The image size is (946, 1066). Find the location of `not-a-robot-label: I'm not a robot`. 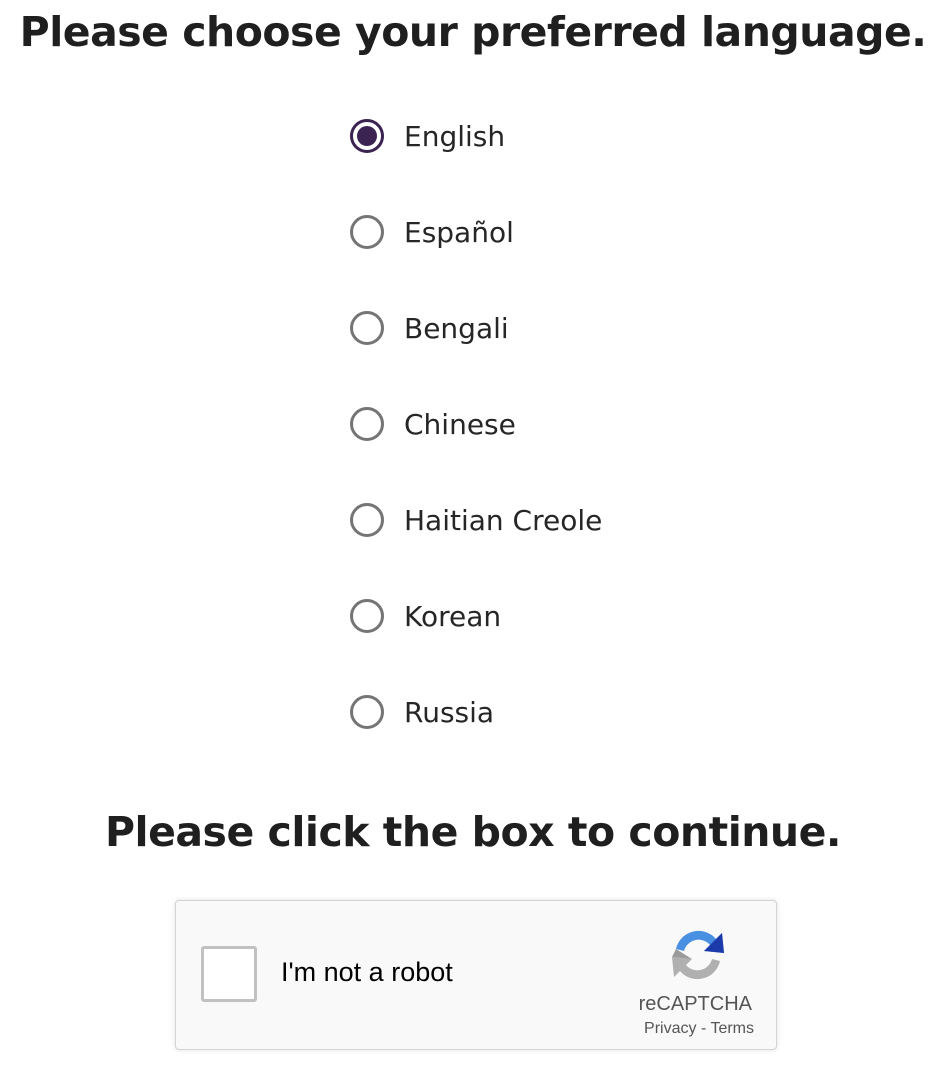

not-a-robot-label: I'm not a robot is located at coordinates (367, 972).